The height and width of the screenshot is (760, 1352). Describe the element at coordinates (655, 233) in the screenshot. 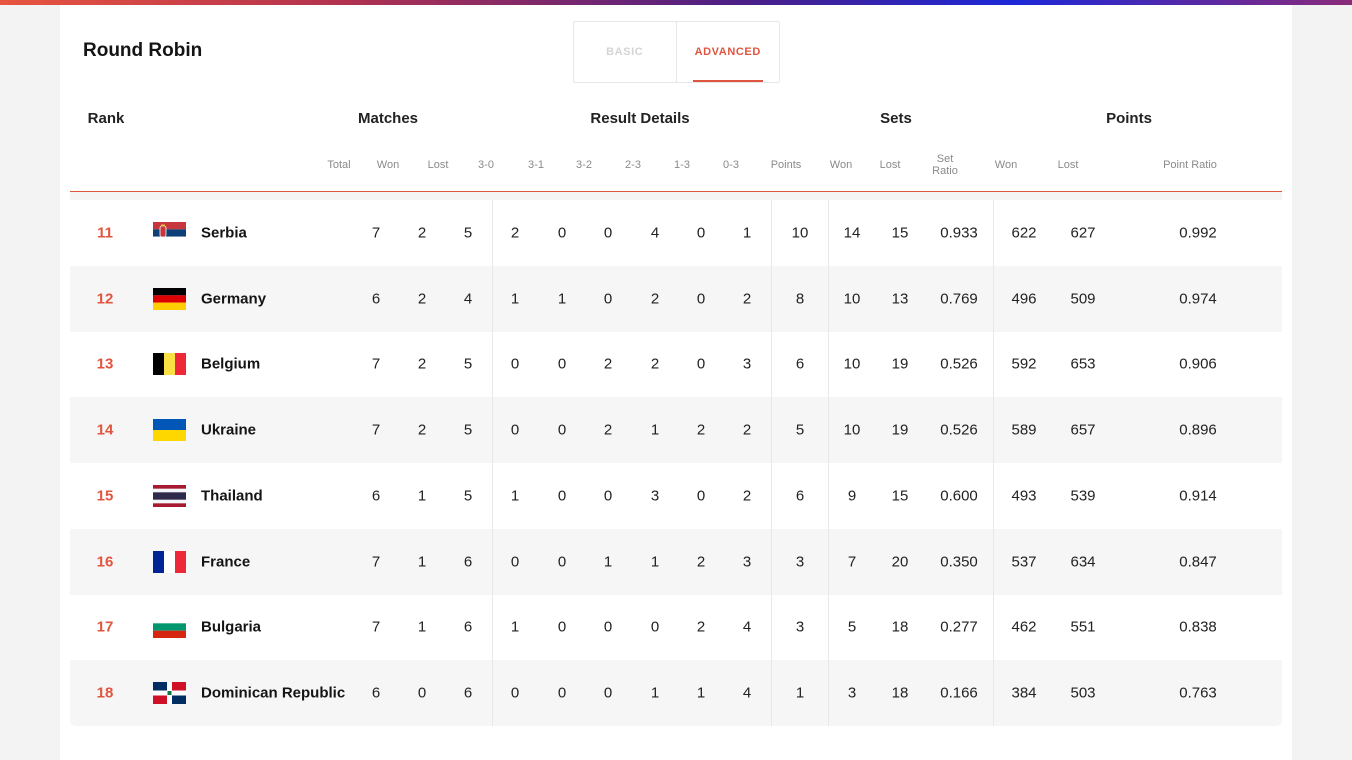

I see `cell-r23: 4` at that location.